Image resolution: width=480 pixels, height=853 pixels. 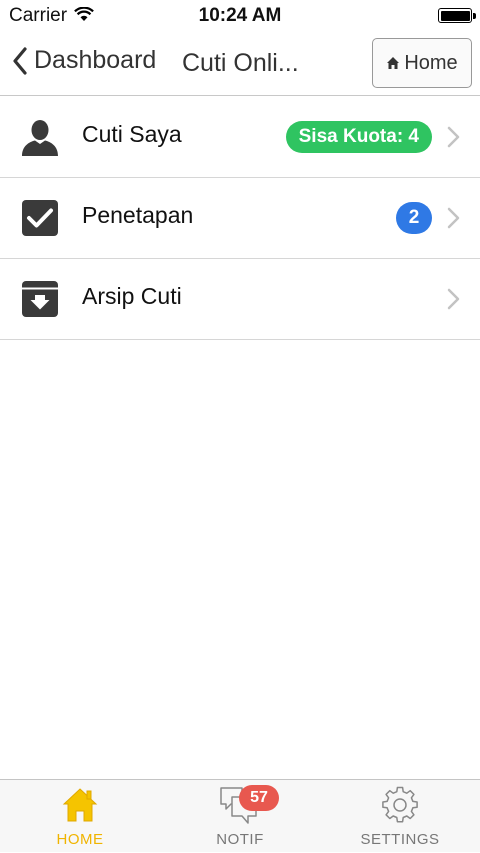 I want to click on back-label: Dashboard, so click(x=95, y=60).